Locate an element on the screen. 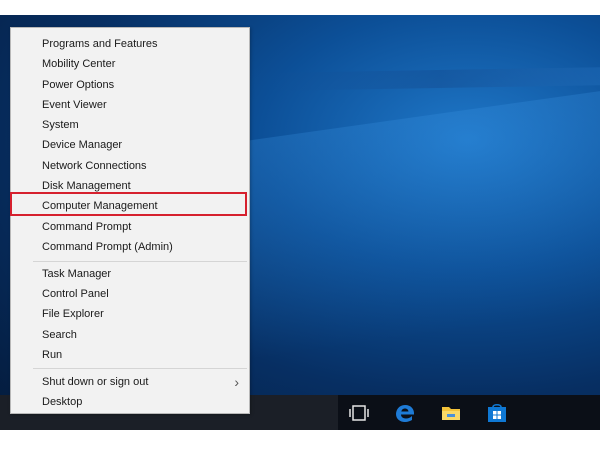 The height and width of the screenshot is (450, 600). menu-item-label: Command Prompt (Admin) is located at coordinates (107, 247).